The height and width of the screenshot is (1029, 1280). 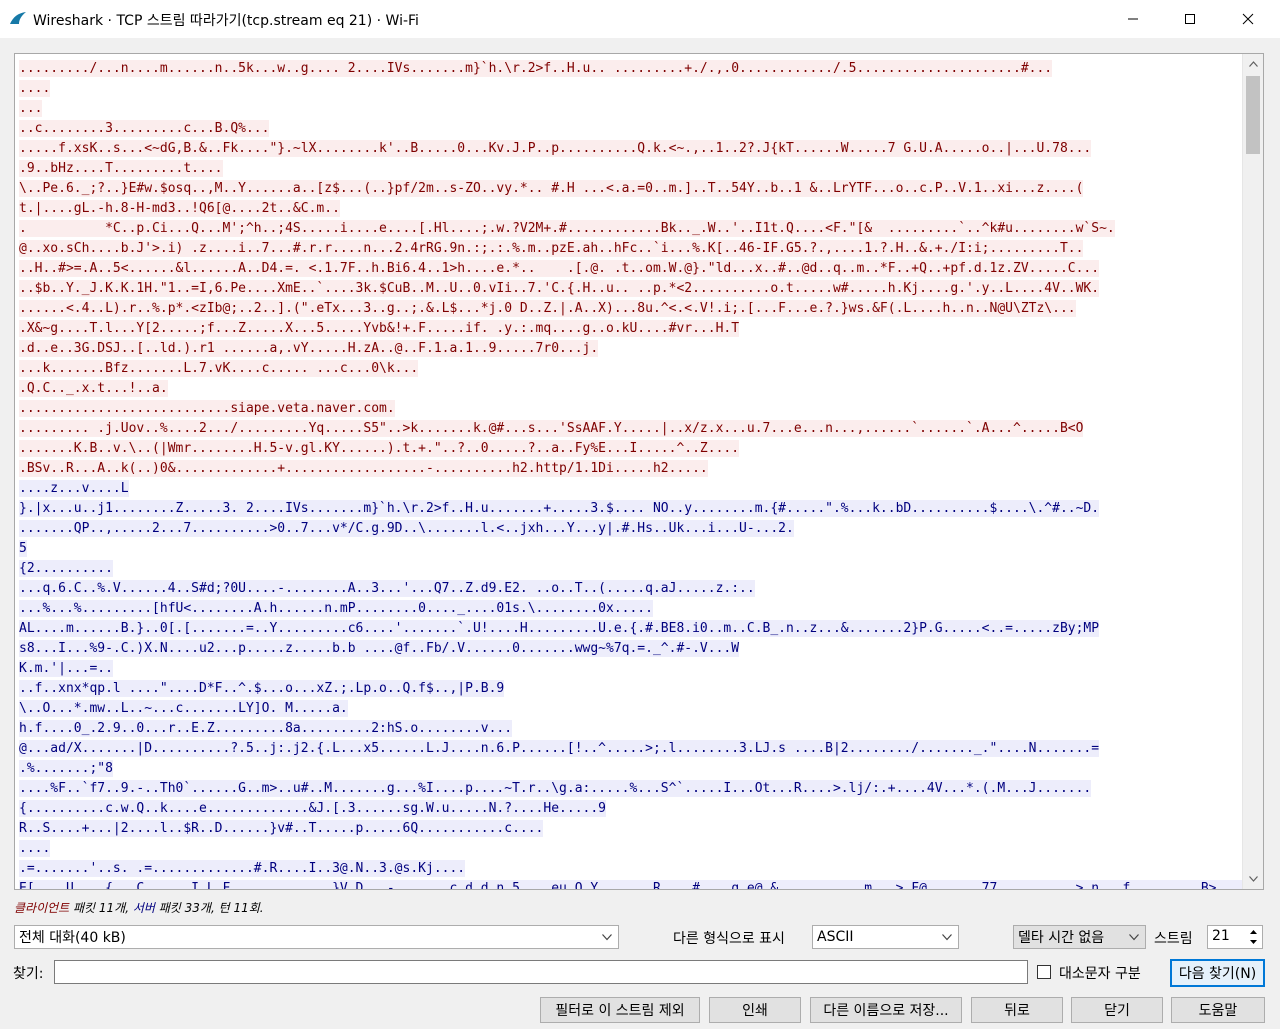 I want to click on help-button: 도움말, so click(x=1218, y=1010).